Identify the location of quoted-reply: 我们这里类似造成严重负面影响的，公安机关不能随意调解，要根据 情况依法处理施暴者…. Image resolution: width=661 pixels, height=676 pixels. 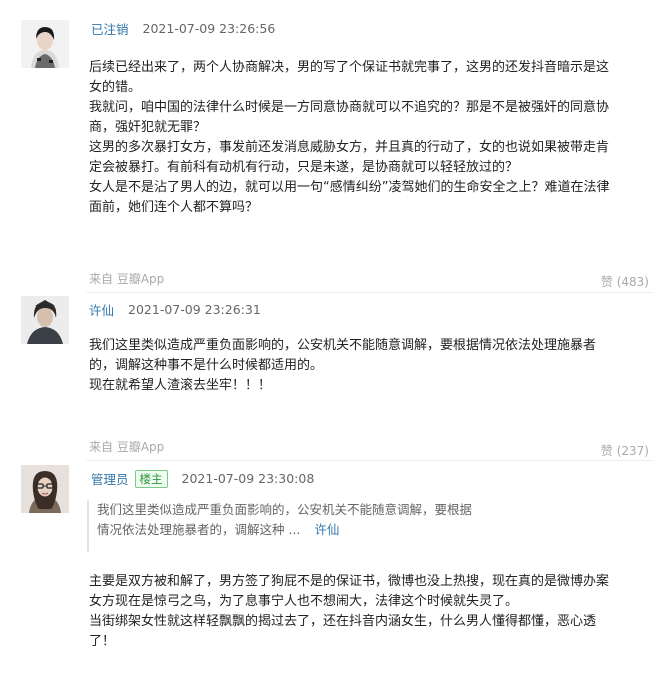
(367, 526).